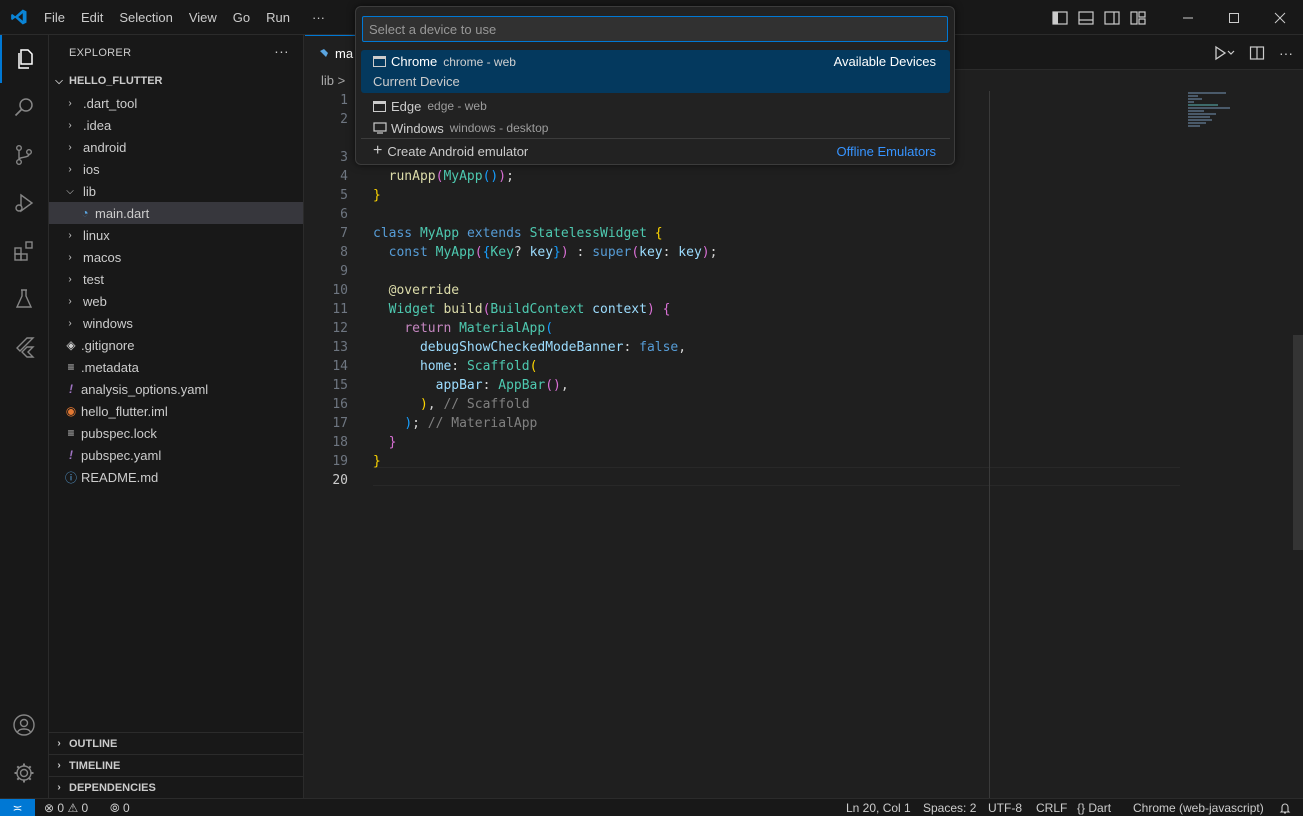 Image resolution: width=1303 pixels, height=816 pixels. I want to click on device-label-edge: Edge, so click(406, 106).